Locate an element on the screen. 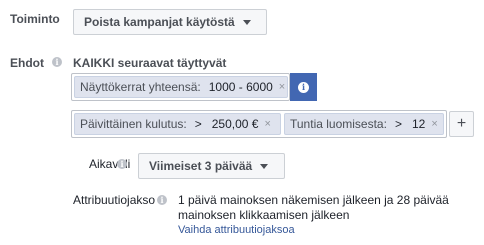  rule-value: 12 is located at coordinates (418, 124).